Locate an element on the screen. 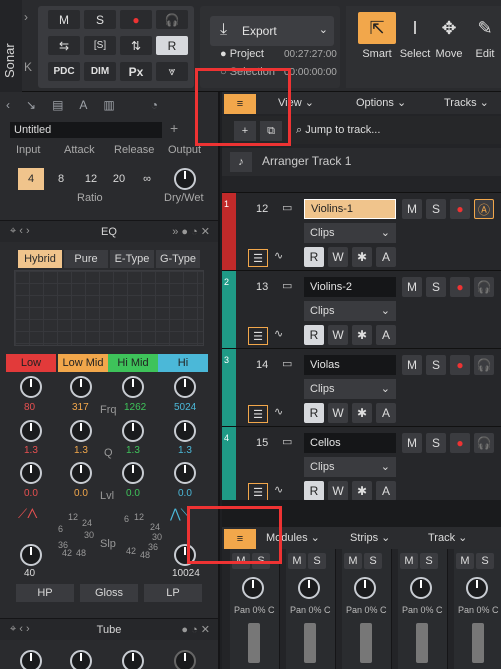 The image size is (501, 669). hi-freq-knob is located at coordinates (185, 387).